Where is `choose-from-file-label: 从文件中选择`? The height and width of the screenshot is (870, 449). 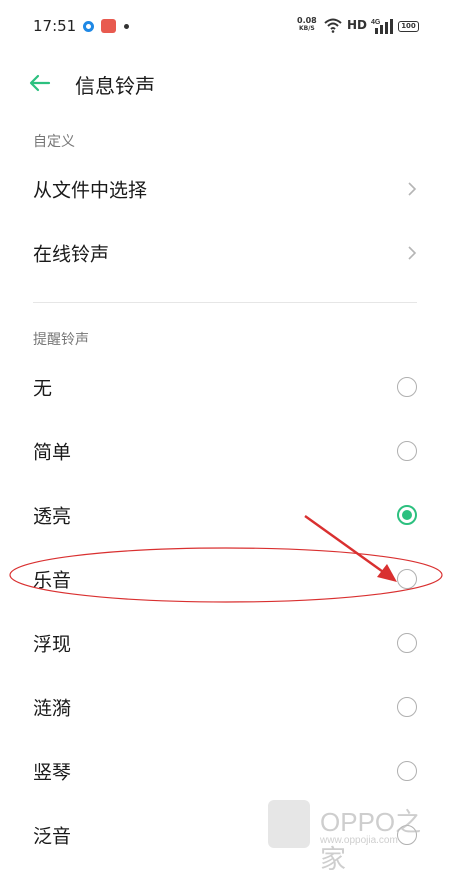 choose-from-file-label: 从文件中选择 is located at coordinates (90, 190).